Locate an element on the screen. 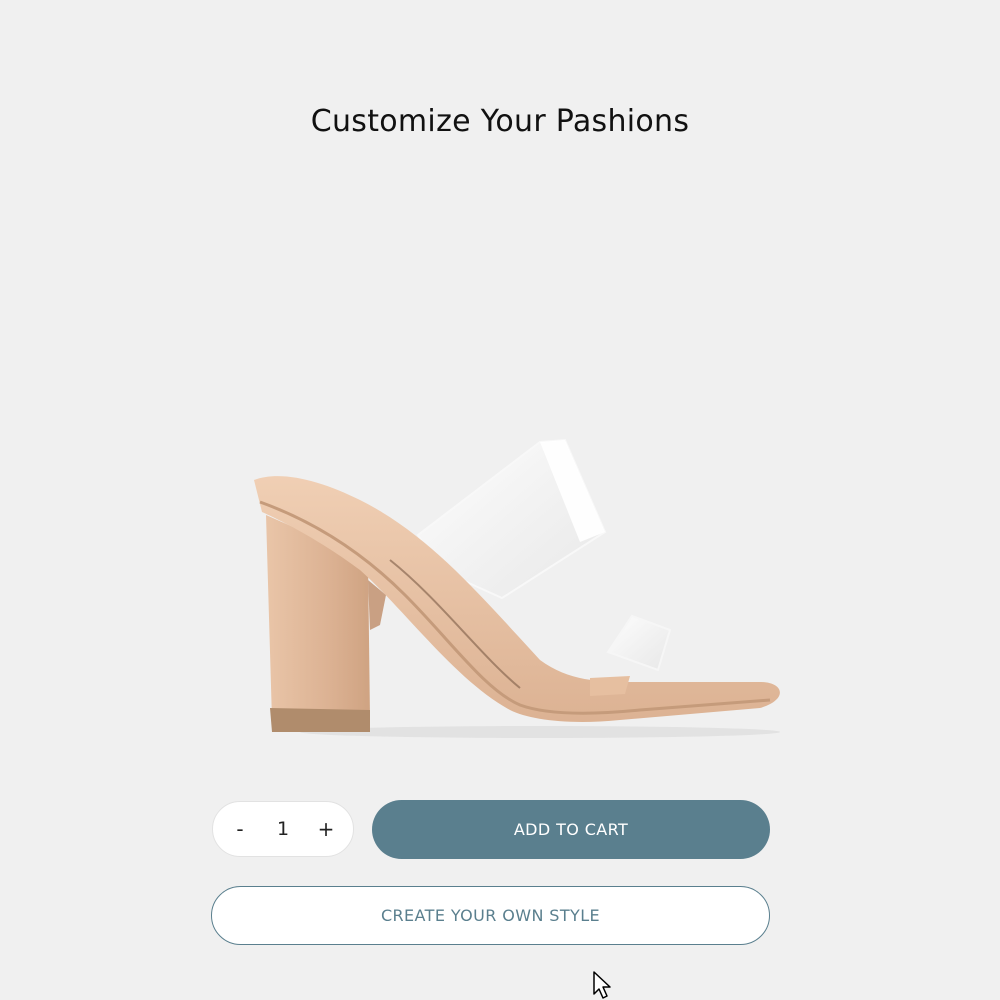 The width and height of the screenshot is (1000, 1000). increment-button: + is located at coordinates (326, 829).